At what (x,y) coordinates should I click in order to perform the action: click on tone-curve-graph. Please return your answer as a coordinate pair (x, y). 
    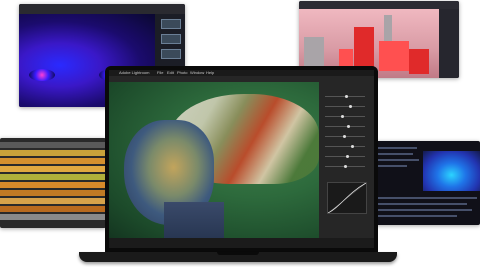
    Looking at the image, I should click on (347, 198).